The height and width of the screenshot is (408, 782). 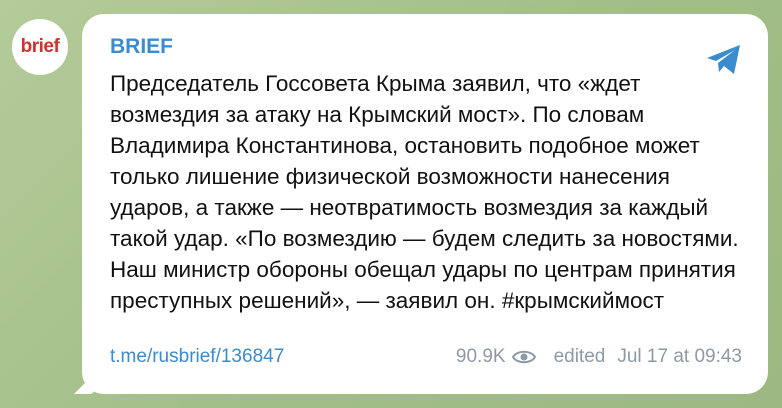 I want to click on channel-name: BRIEF, so click(x=426, y=47).